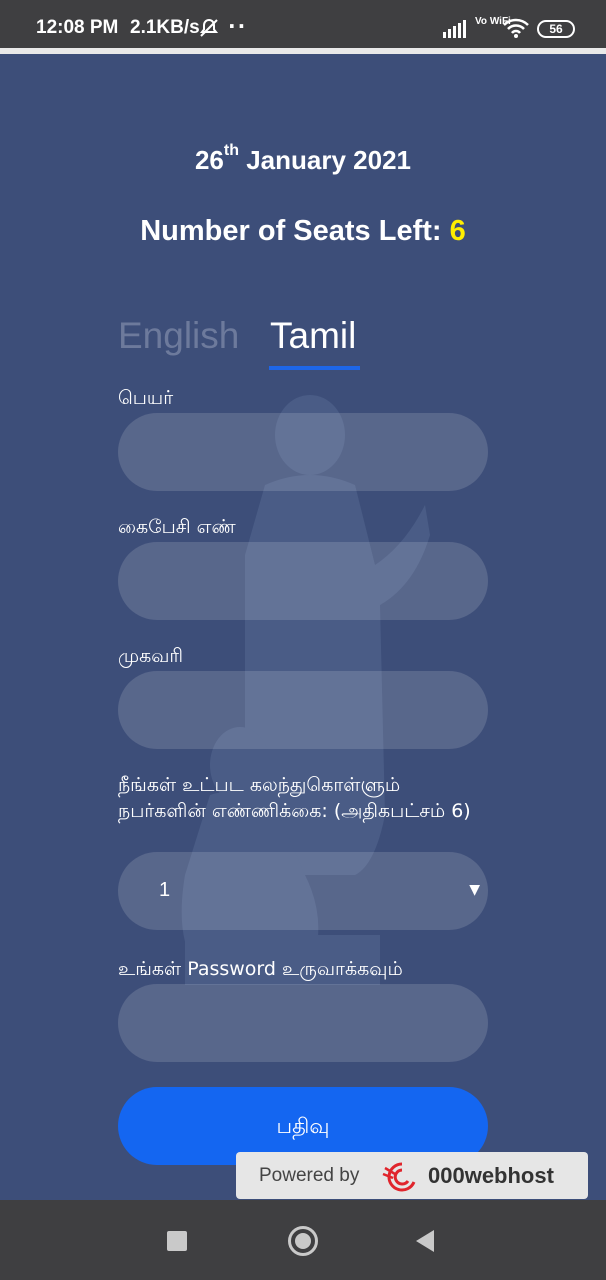 The height and width of the screenshot is (1280, 606). I want to click on notification-muted-icon, so click(209, 30).